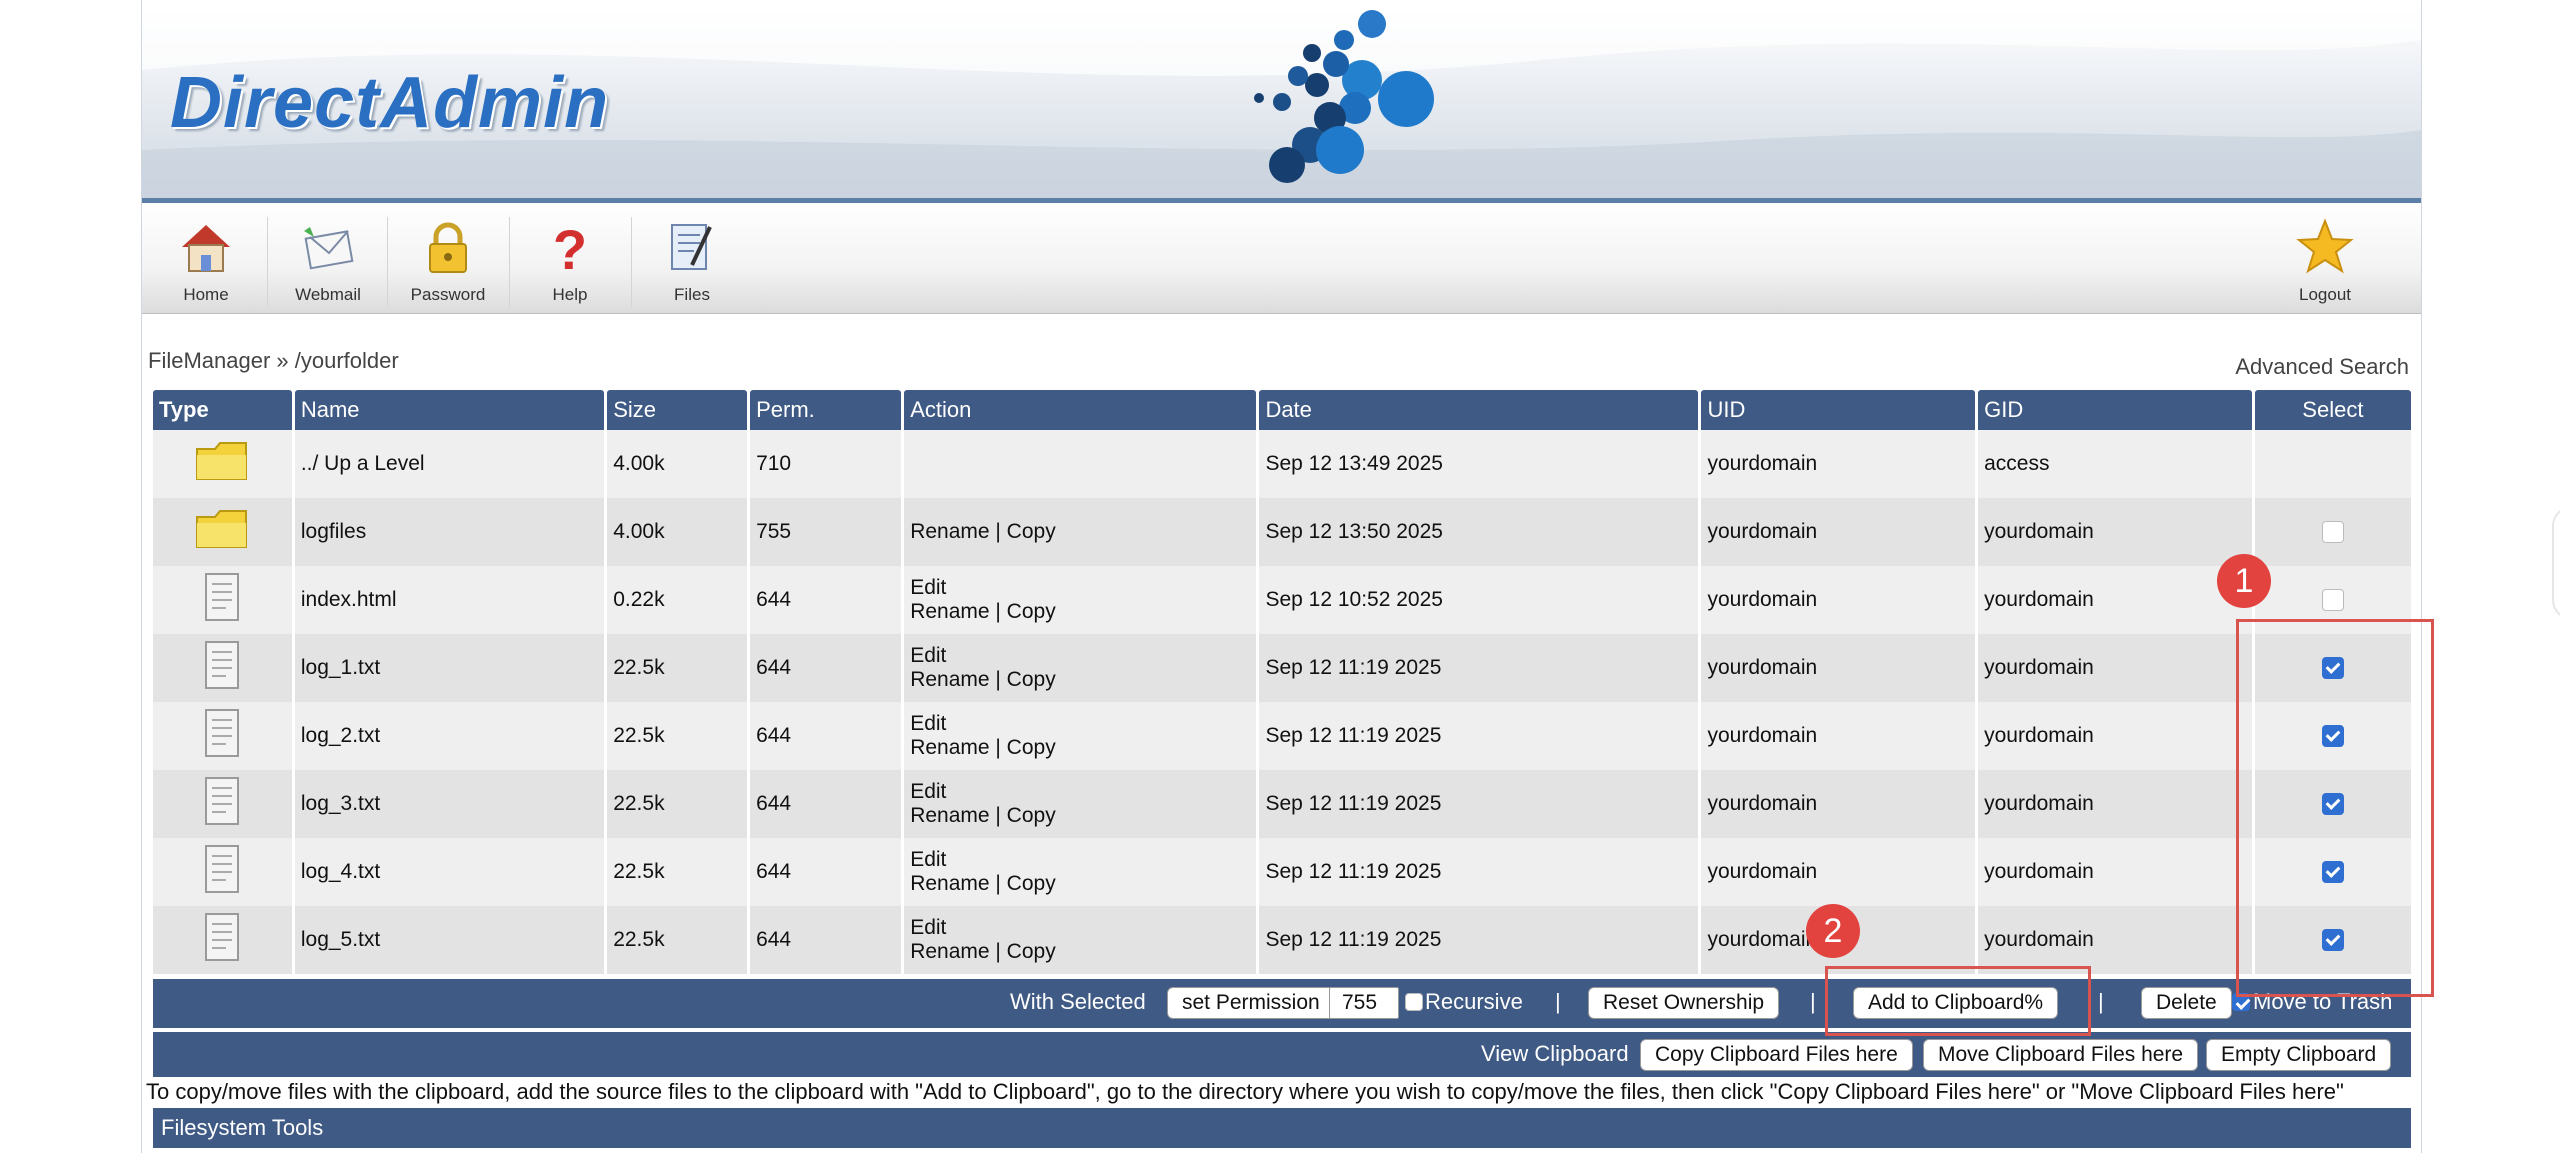  What do you see at coordinates (2186, 1003) in the screenshot?
I see `delete-button: Delete` at bounding box center [2186, 1003].